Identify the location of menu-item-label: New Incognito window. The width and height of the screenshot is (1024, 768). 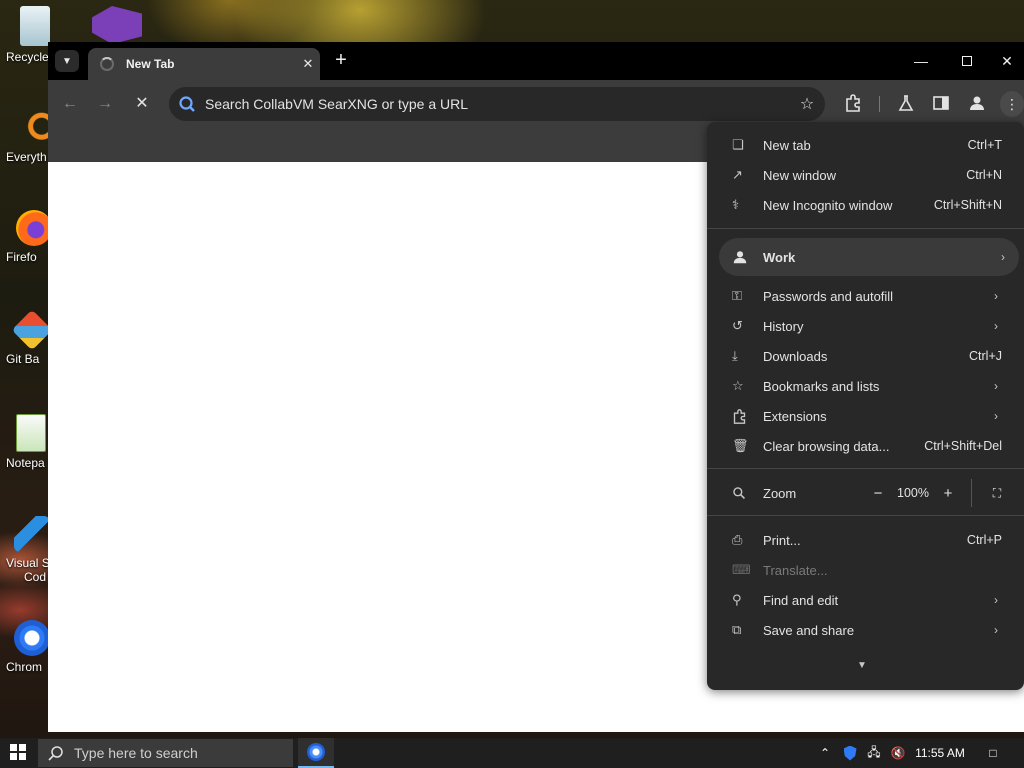
(828, 205).